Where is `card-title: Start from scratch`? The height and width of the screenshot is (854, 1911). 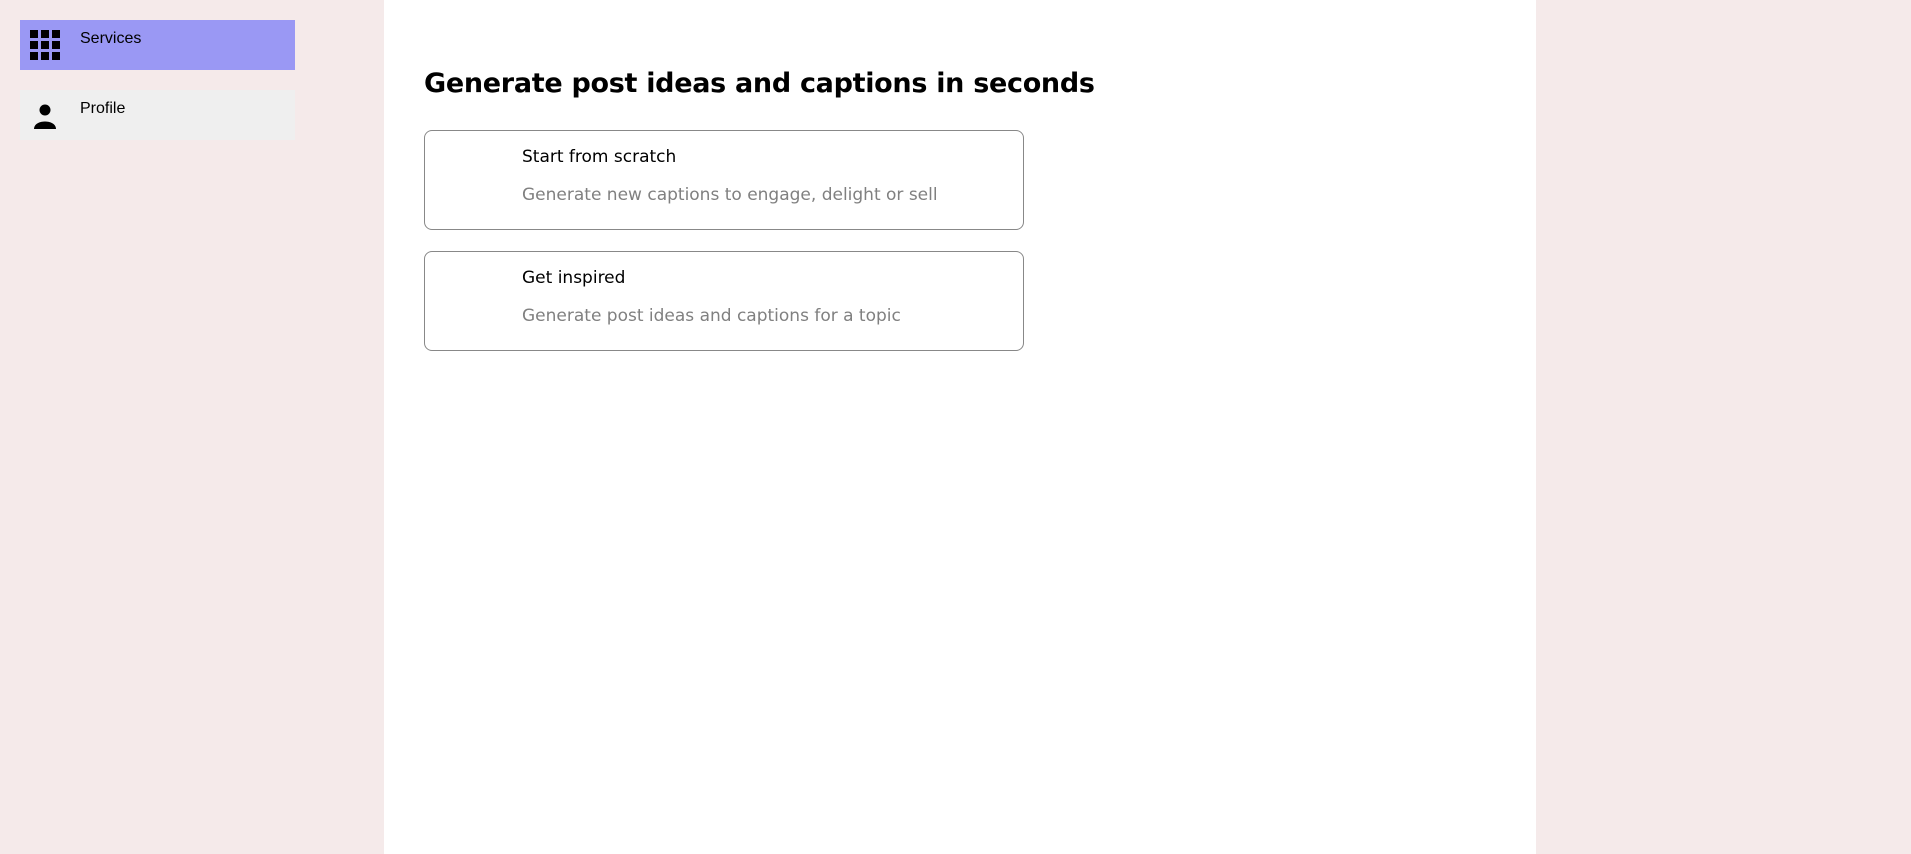
card-title: Start from scratch is located at coordinates (599, 157).